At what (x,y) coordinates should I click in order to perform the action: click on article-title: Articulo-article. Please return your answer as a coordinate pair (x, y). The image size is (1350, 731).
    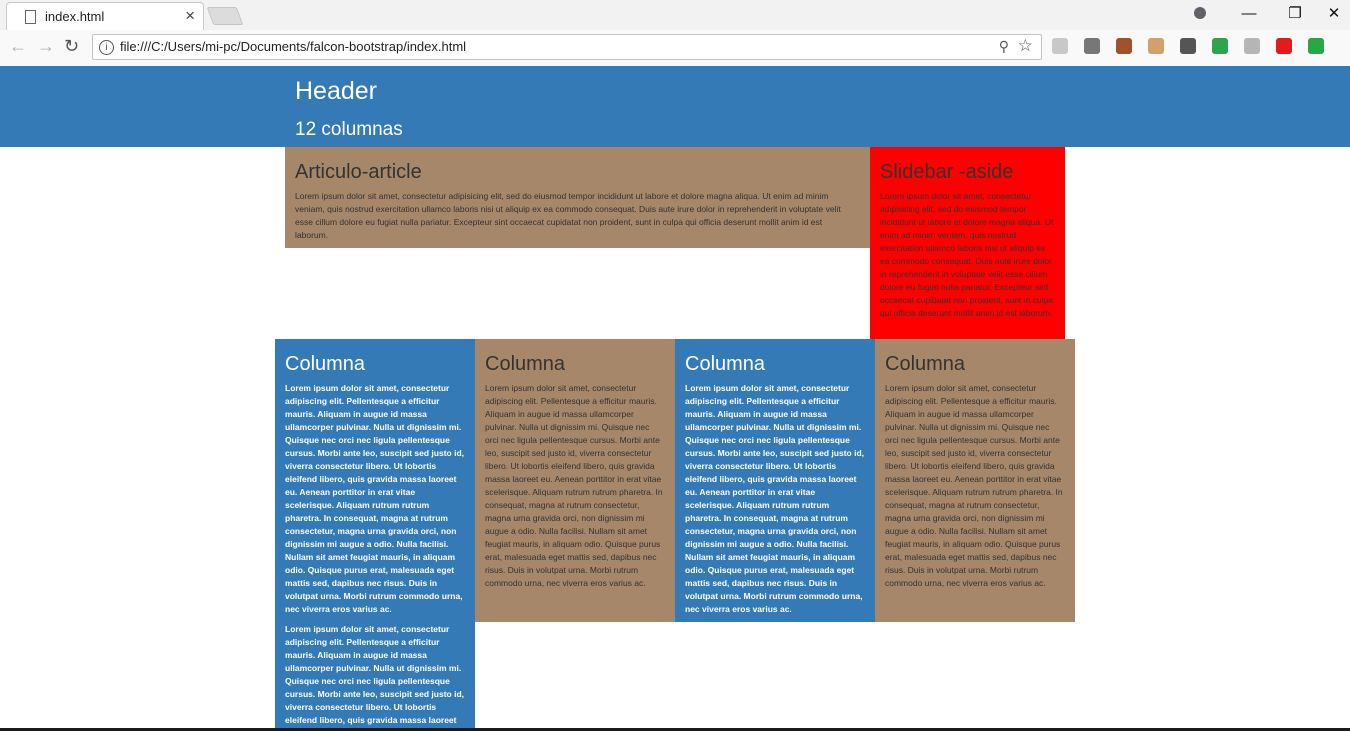
    Looking at the image, I should click on (358, 172).